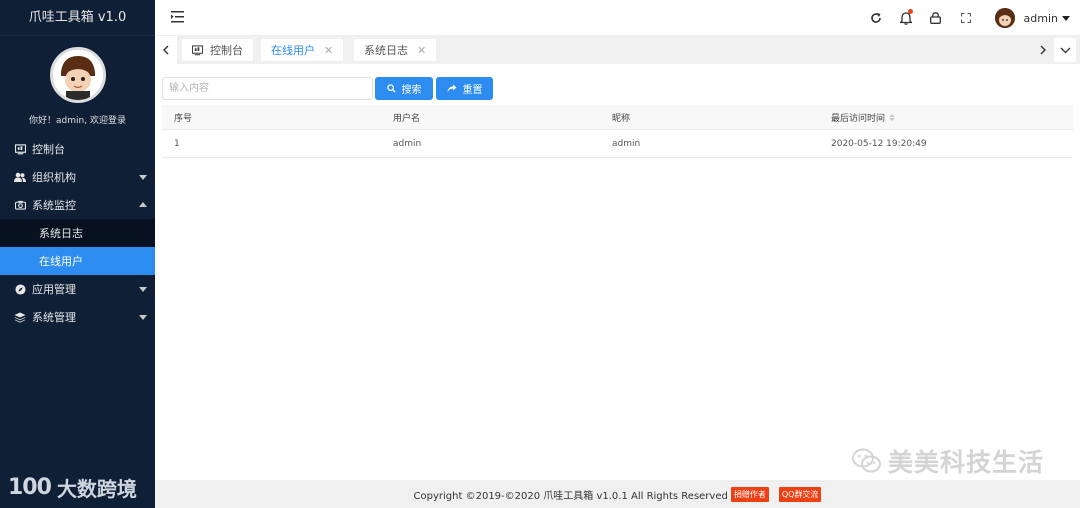 The height and width of the screenshot is (508, 1080). I want to click on tab-system-log: 系统日志 ✕, so click(395, 50).